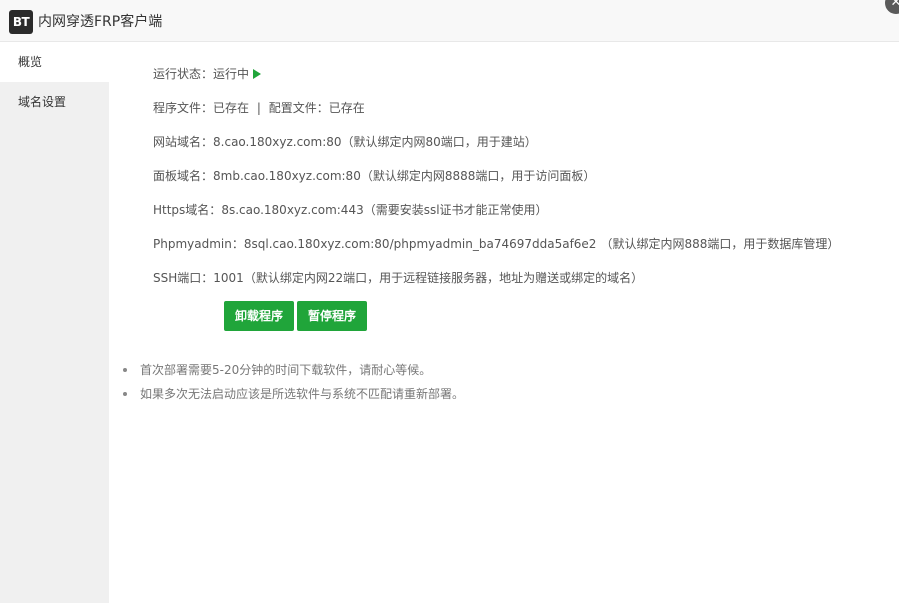  What do you see at coordinates (298, 108) in the screenshot?
I see `config-file-label: 配置文件：` at bounding box center [298, 108].